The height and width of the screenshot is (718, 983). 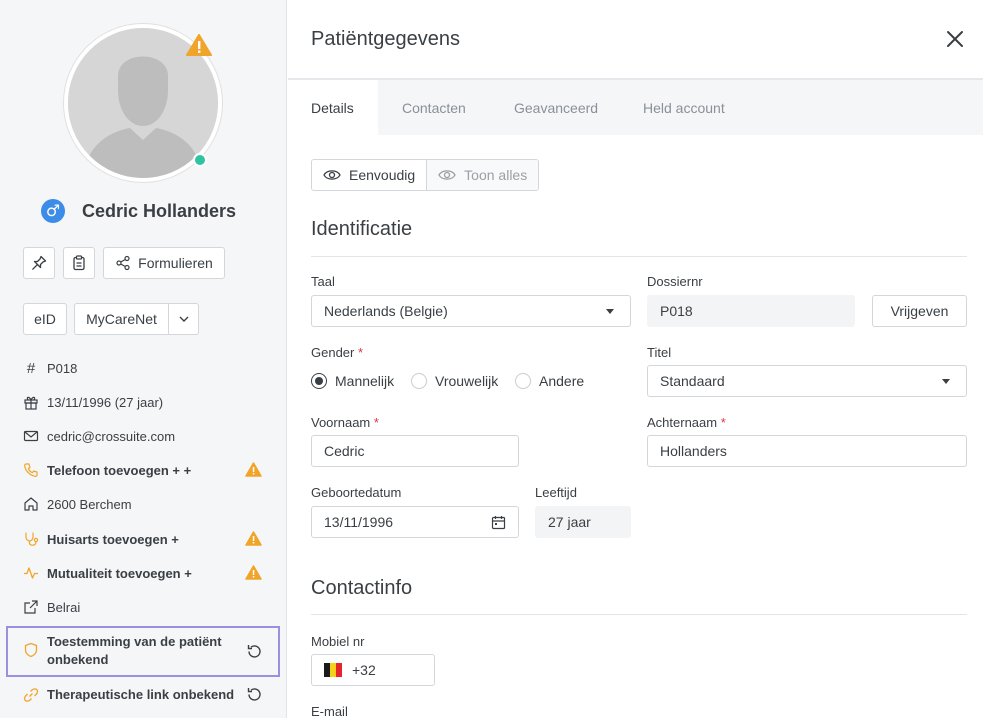 What do you see at coordinates (341, 422) in the screenshot?
I see `firstname-label-text: Voornaam` at bounding box center [341, 422].